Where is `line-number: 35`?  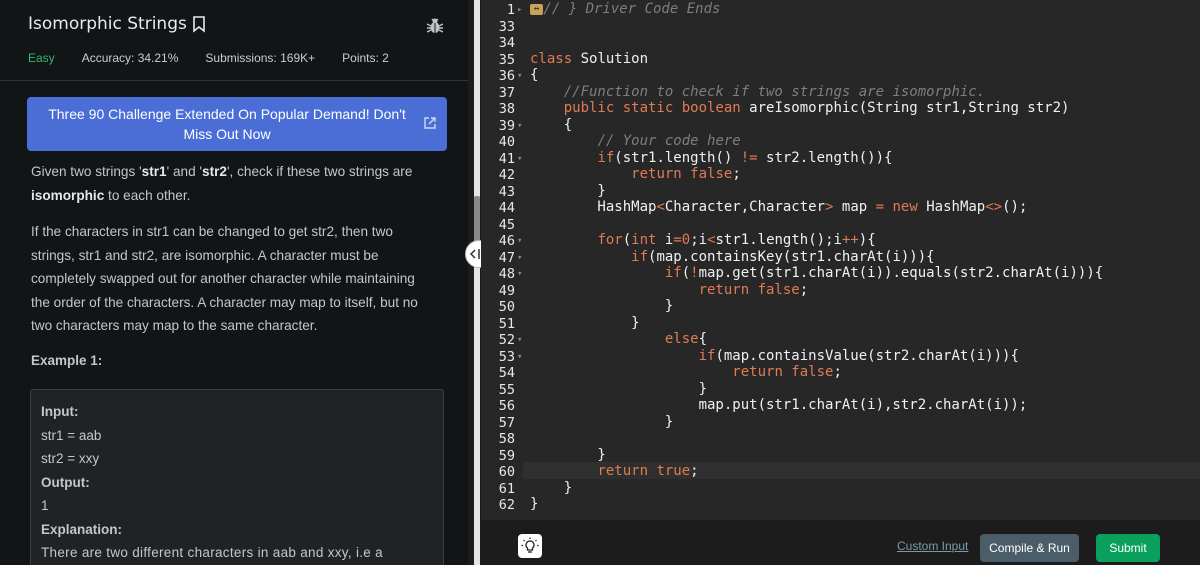
line-number: 35 is located at coordinates (506, 59).